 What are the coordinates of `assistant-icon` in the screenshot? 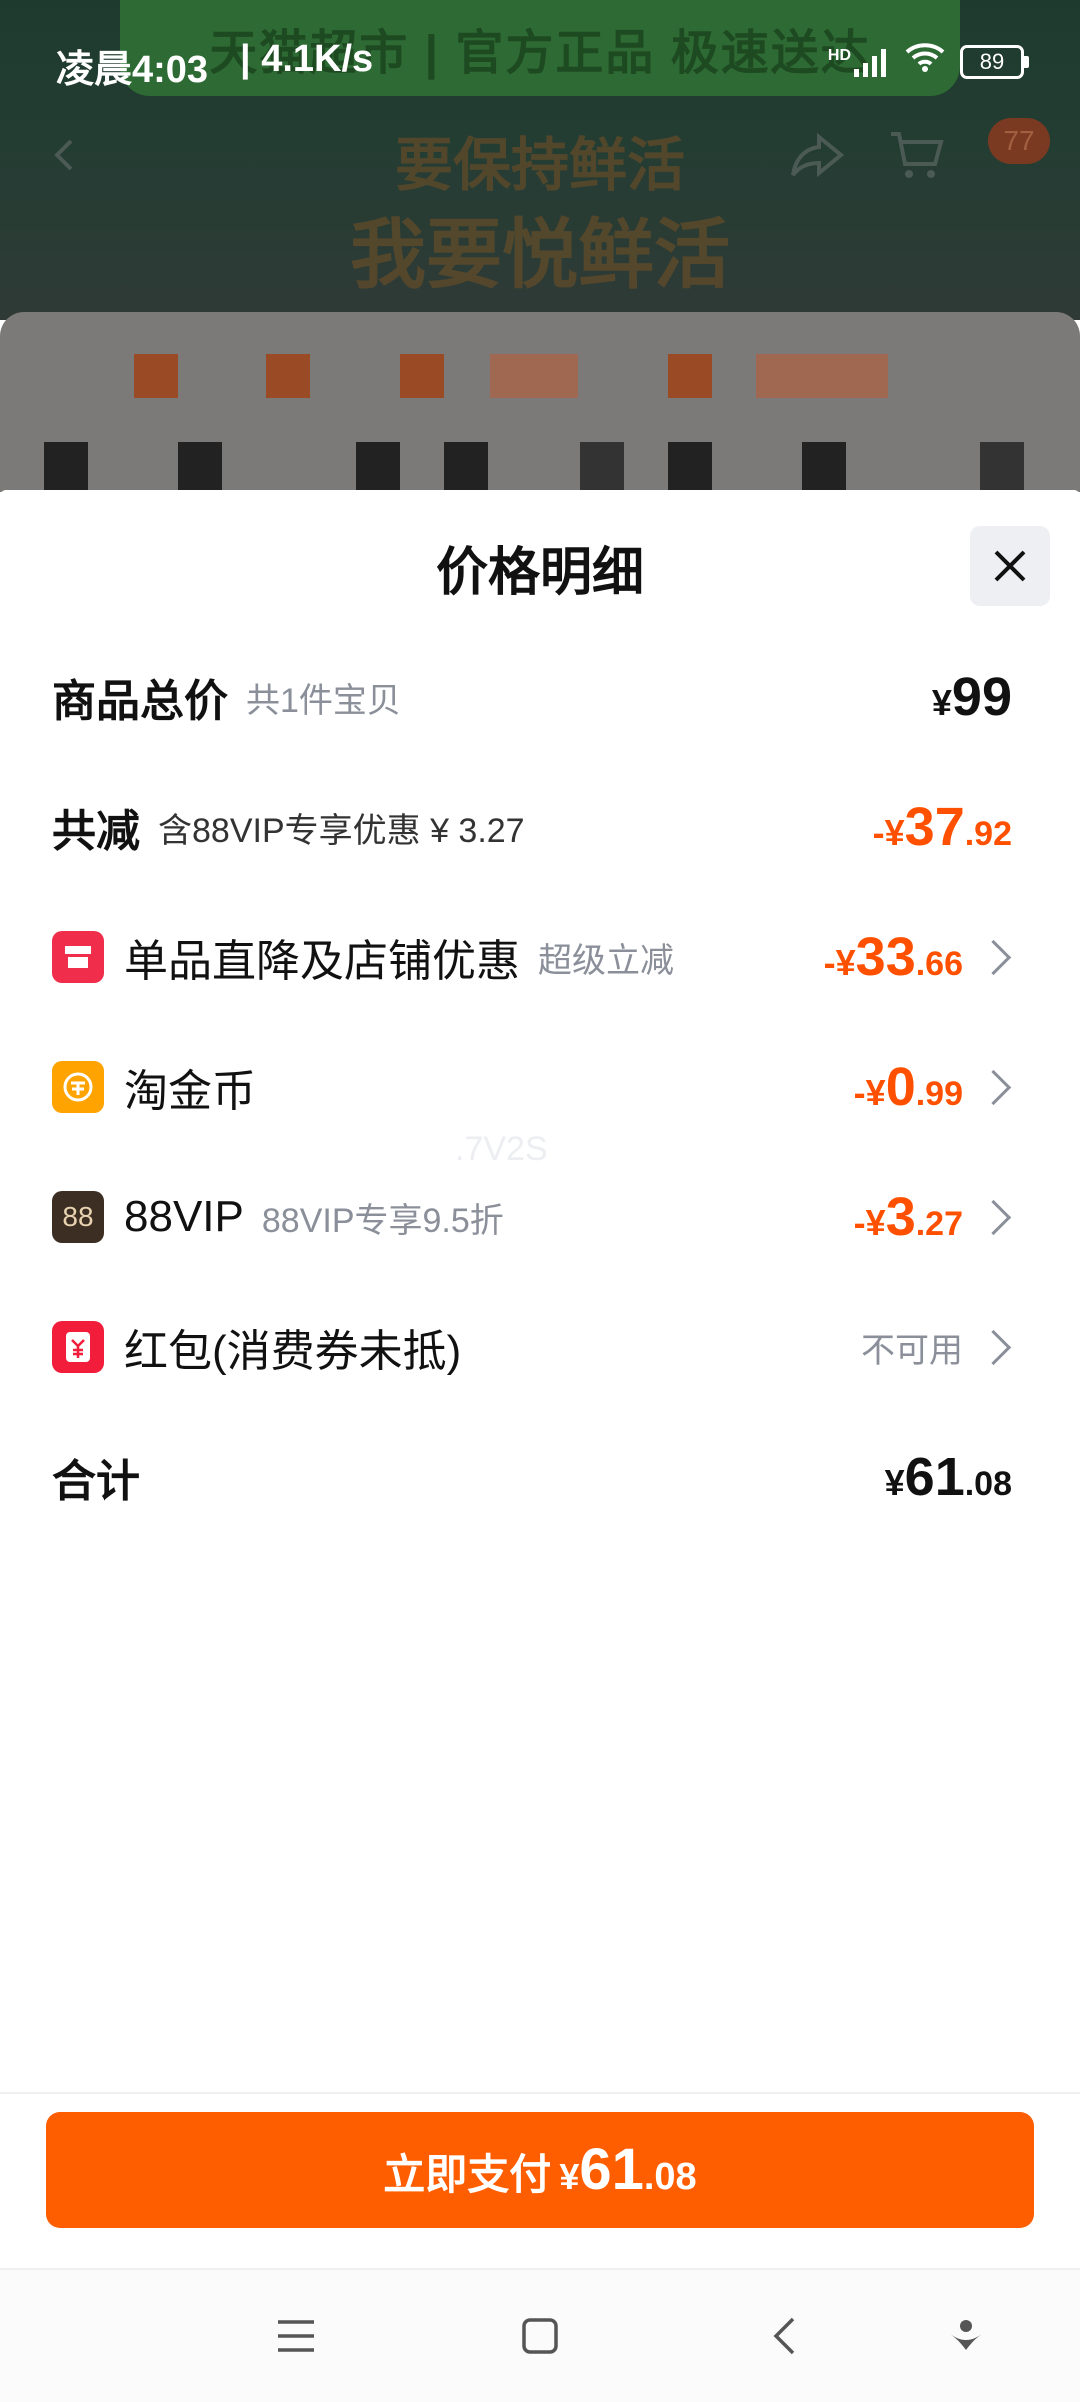 It's located at (966, 2335).